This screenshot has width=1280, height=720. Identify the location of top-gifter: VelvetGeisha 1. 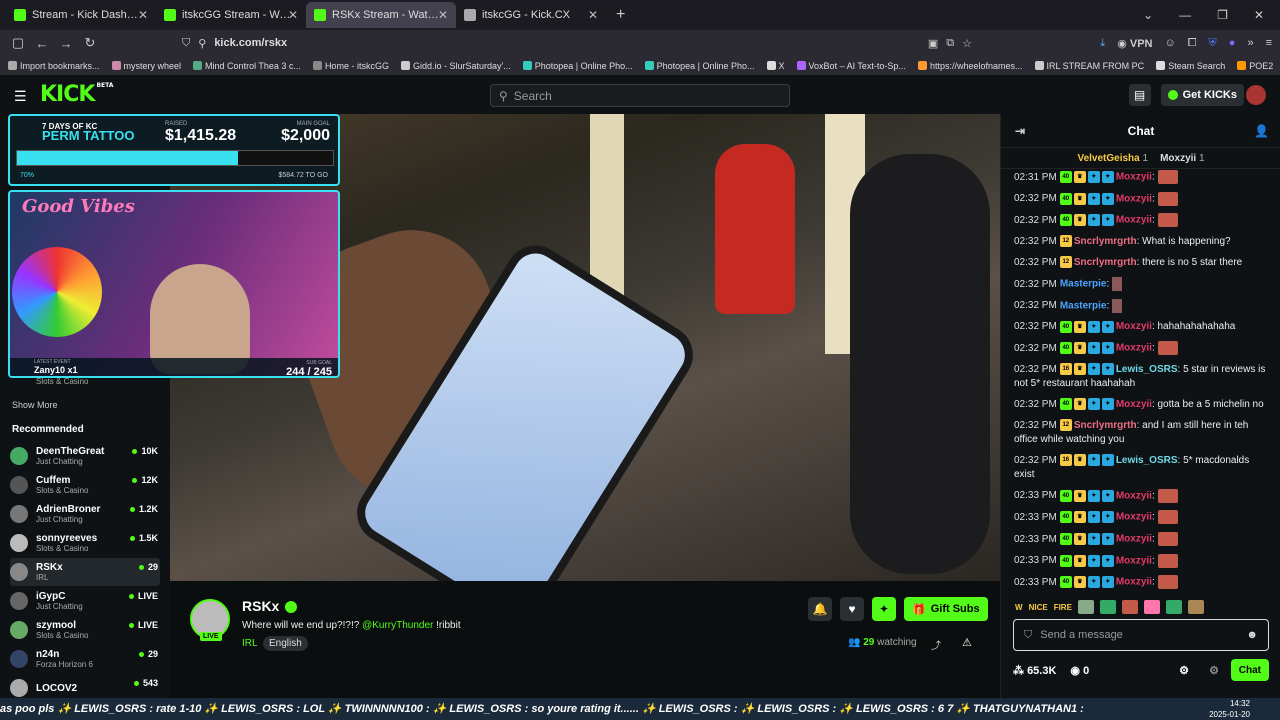
(1112, 158).